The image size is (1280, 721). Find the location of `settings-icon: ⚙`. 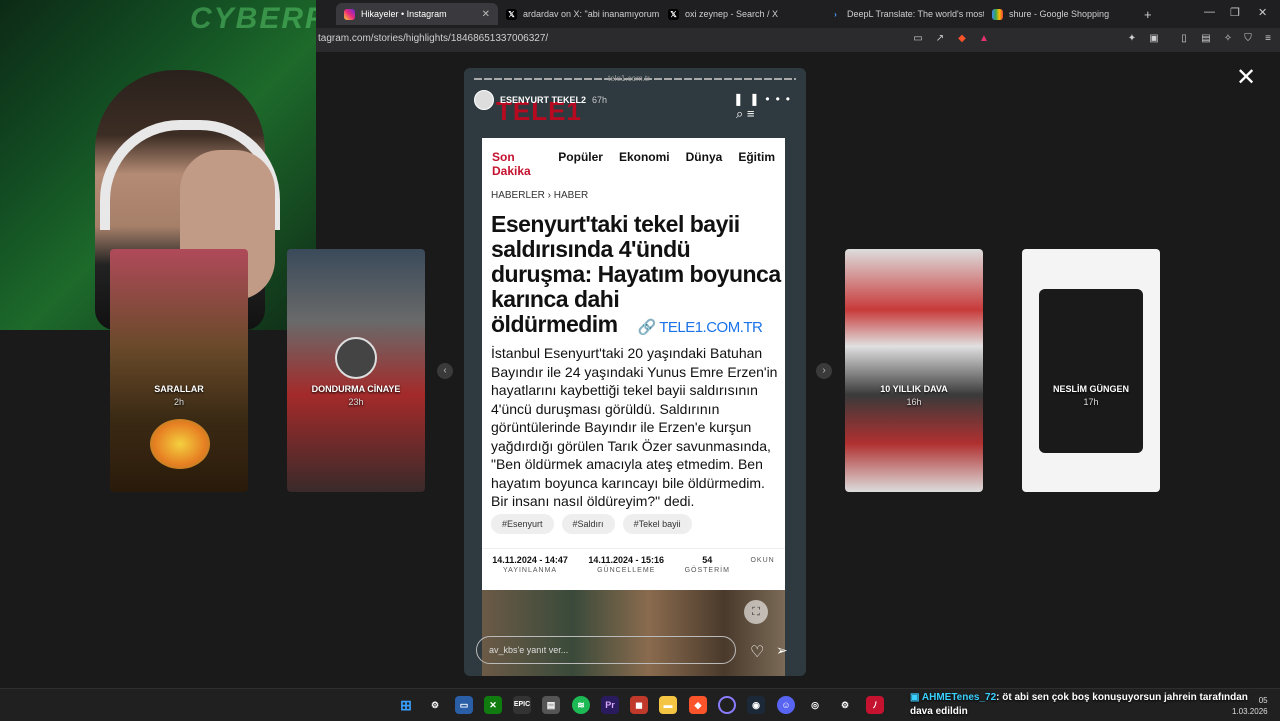

settings-icon: ⚙ is located at coordinates (845, 705).